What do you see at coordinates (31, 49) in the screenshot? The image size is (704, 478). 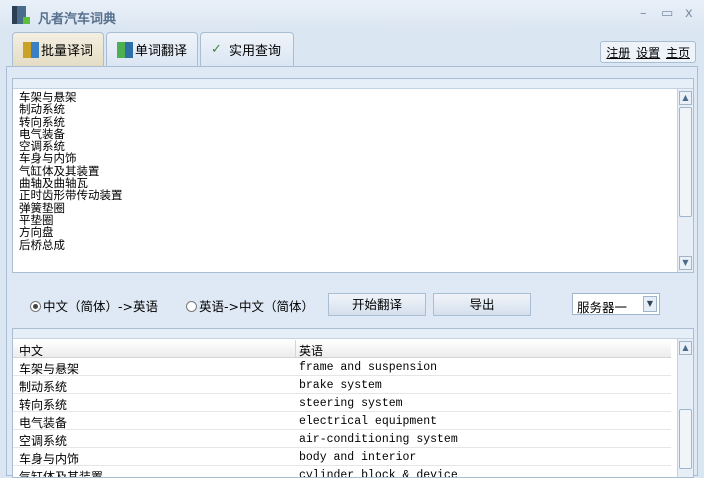 I see `books-icon` at bounding box center [31, 49].